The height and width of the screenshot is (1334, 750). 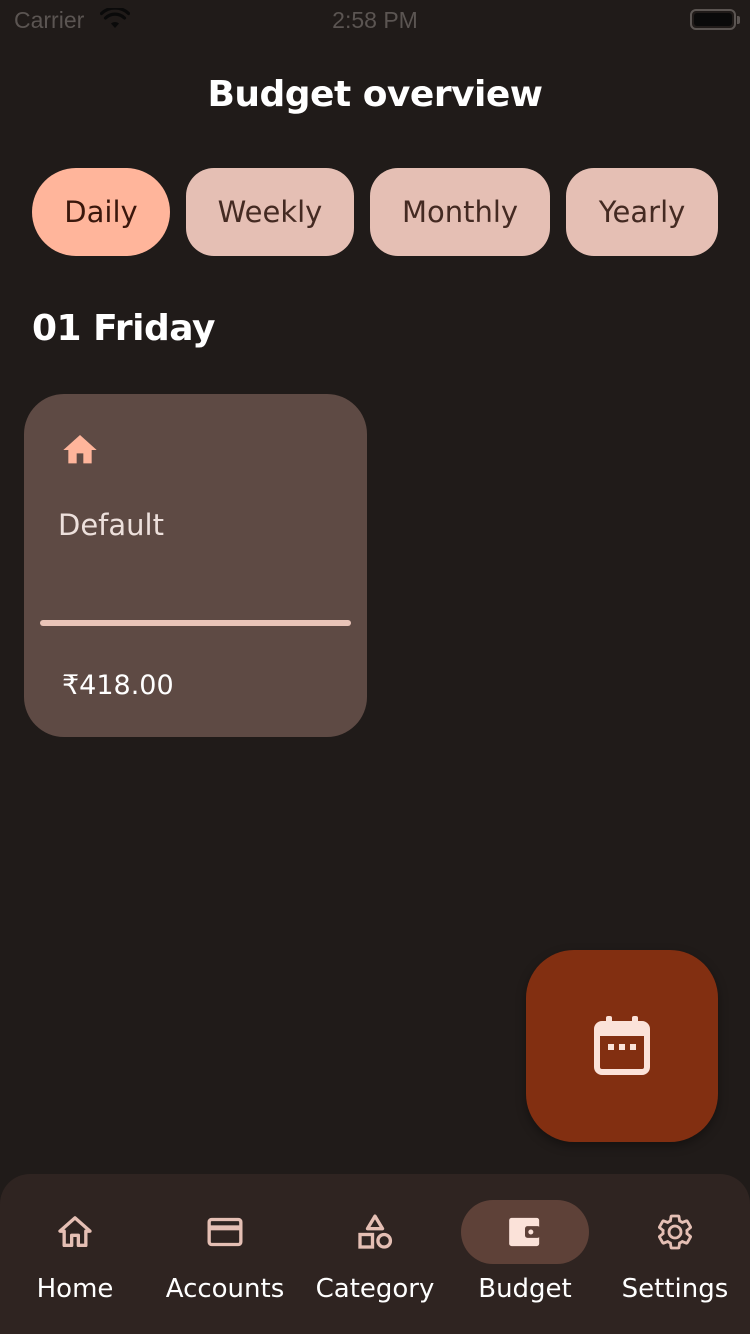 What do you see at coordinates (524, 1232) in the screenshot?
I see `wallet-icon` at bounding box center [524, 1232].